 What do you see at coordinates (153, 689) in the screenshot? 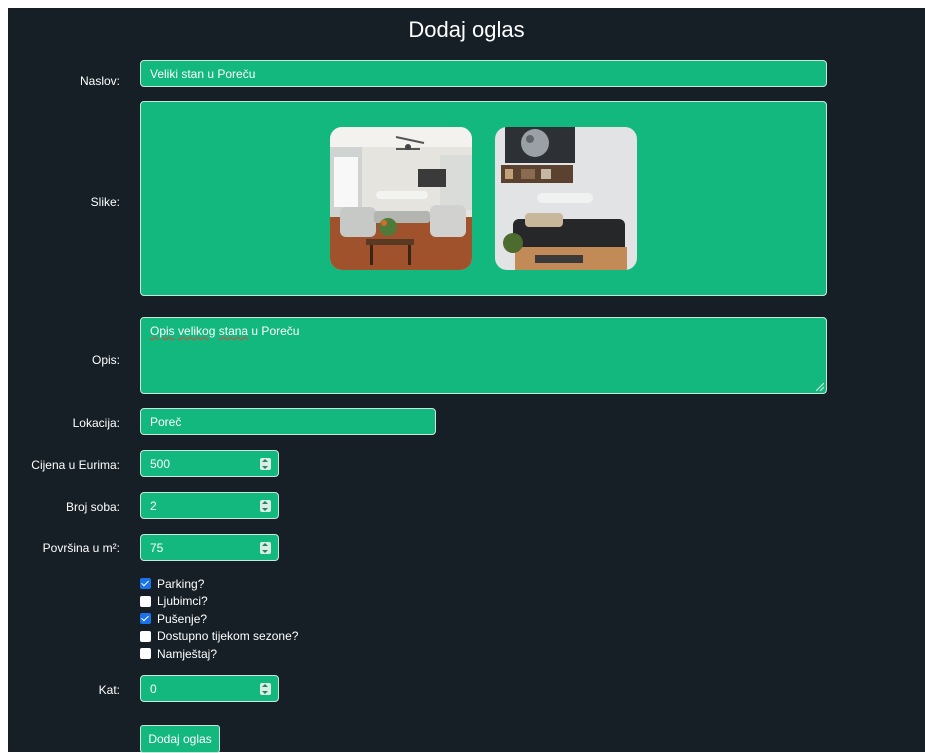
I see `kat-value: 0` at bounding box center [153, 689].